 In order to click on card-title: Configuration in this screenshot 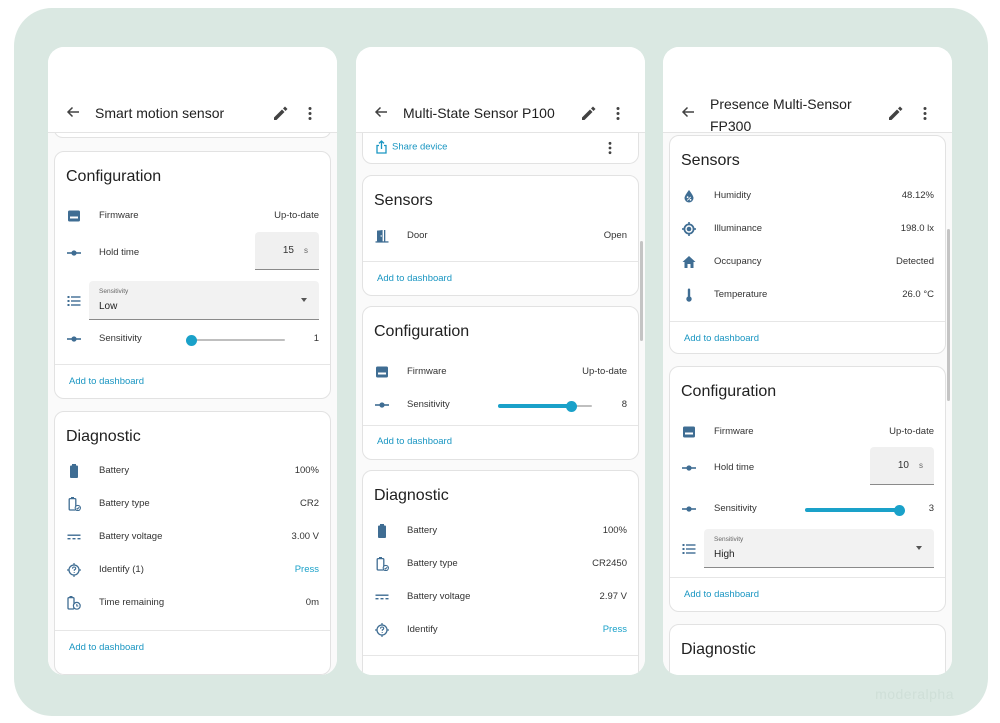, I will do `click(422, 331)`.